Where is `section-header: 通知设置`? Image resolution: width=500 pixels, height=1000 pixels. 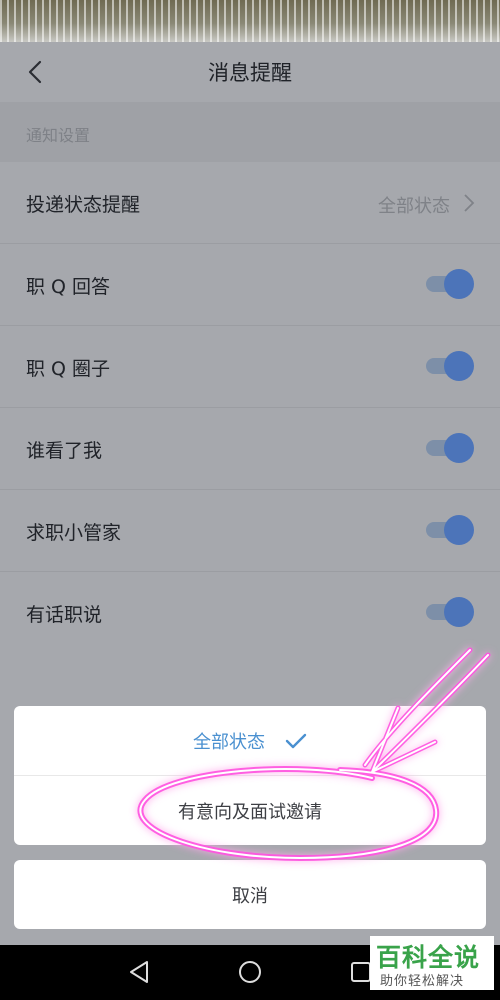
section-header: 通知设置 is located at coordinates (250, 132).